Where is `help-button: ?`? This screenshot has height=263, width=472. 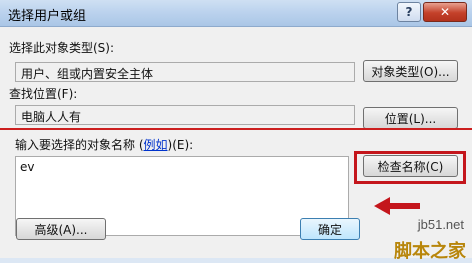
help-button: ? is located at coordinates (409, 12).